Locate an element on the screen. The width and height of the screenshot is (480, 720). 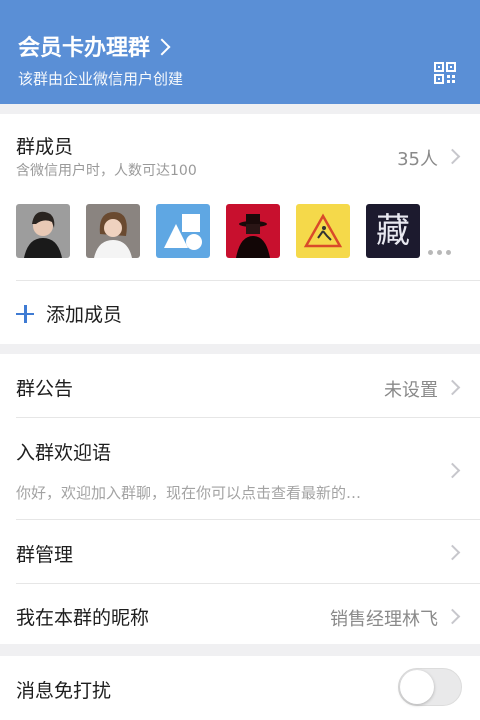
add-member-label: 添加成员 is located at coordinates (84, 315).